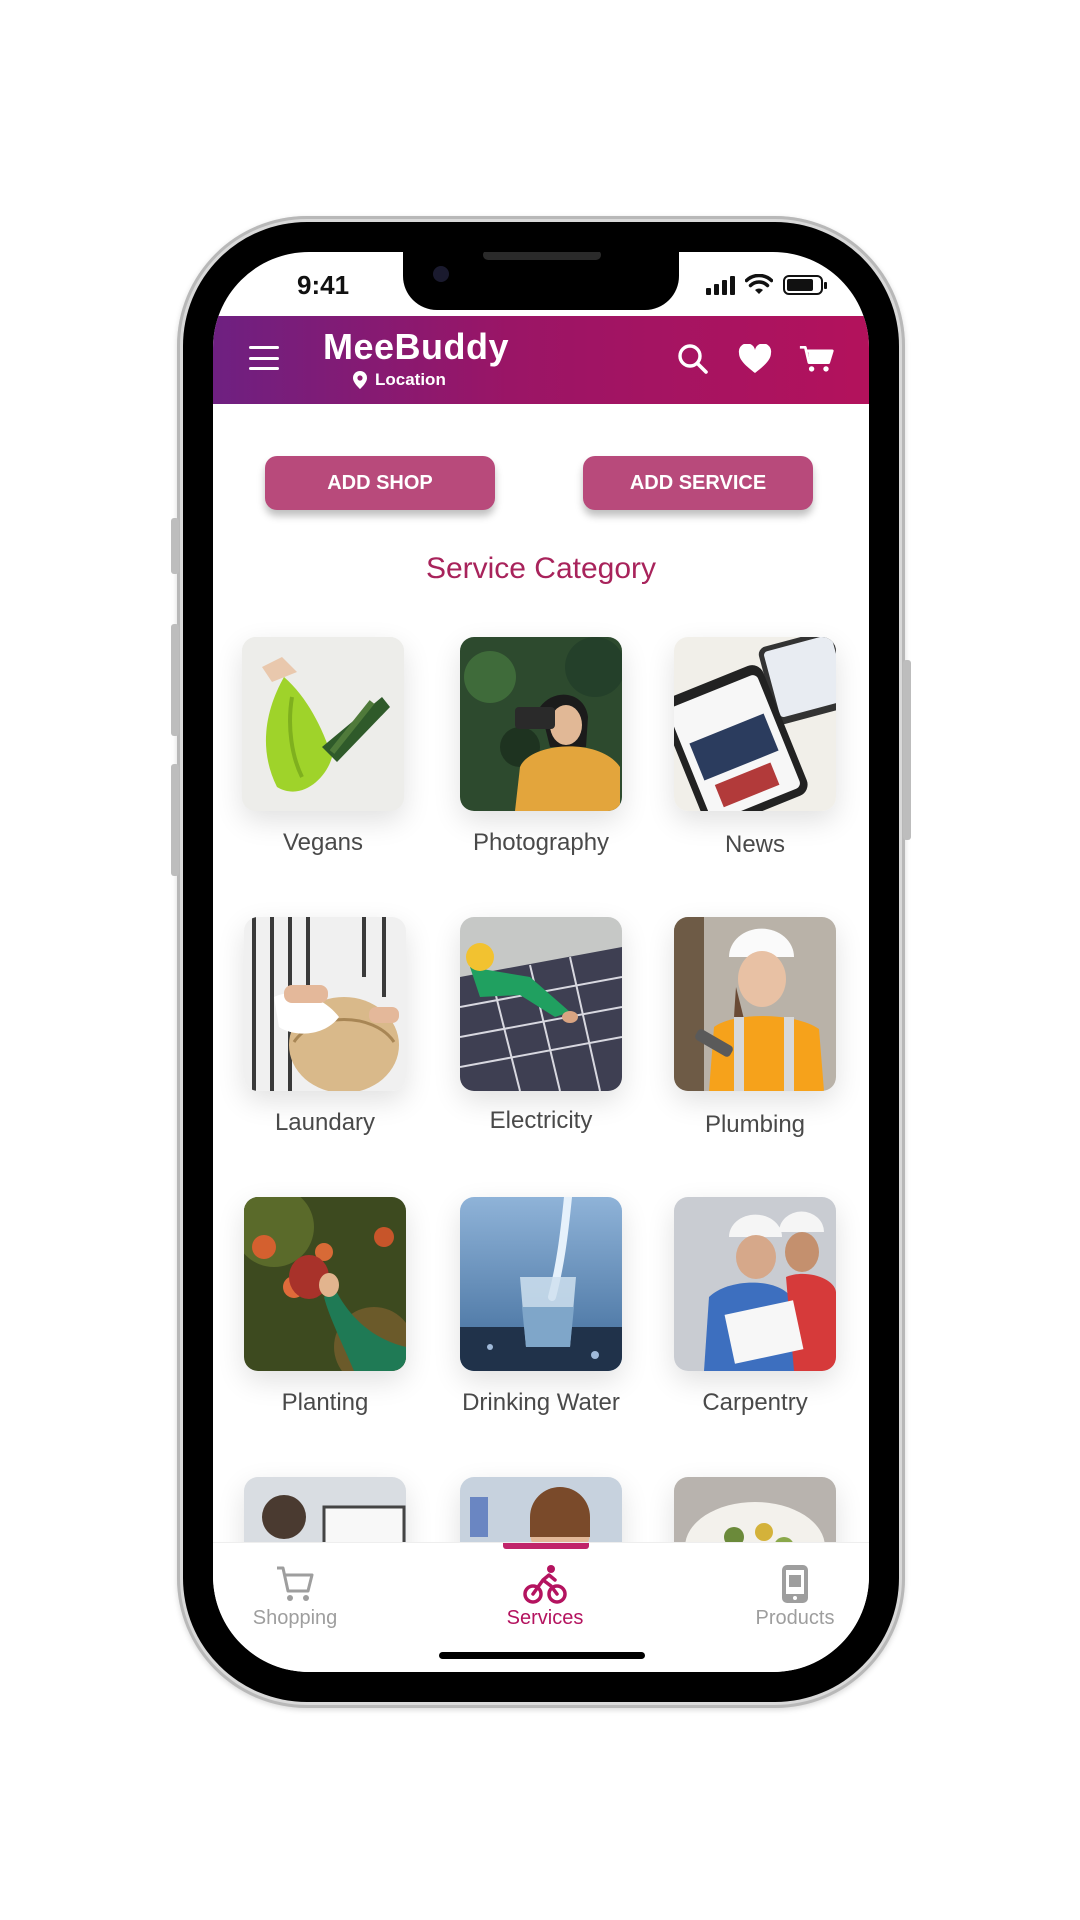  I want to click on power-button, so click(907, 750).